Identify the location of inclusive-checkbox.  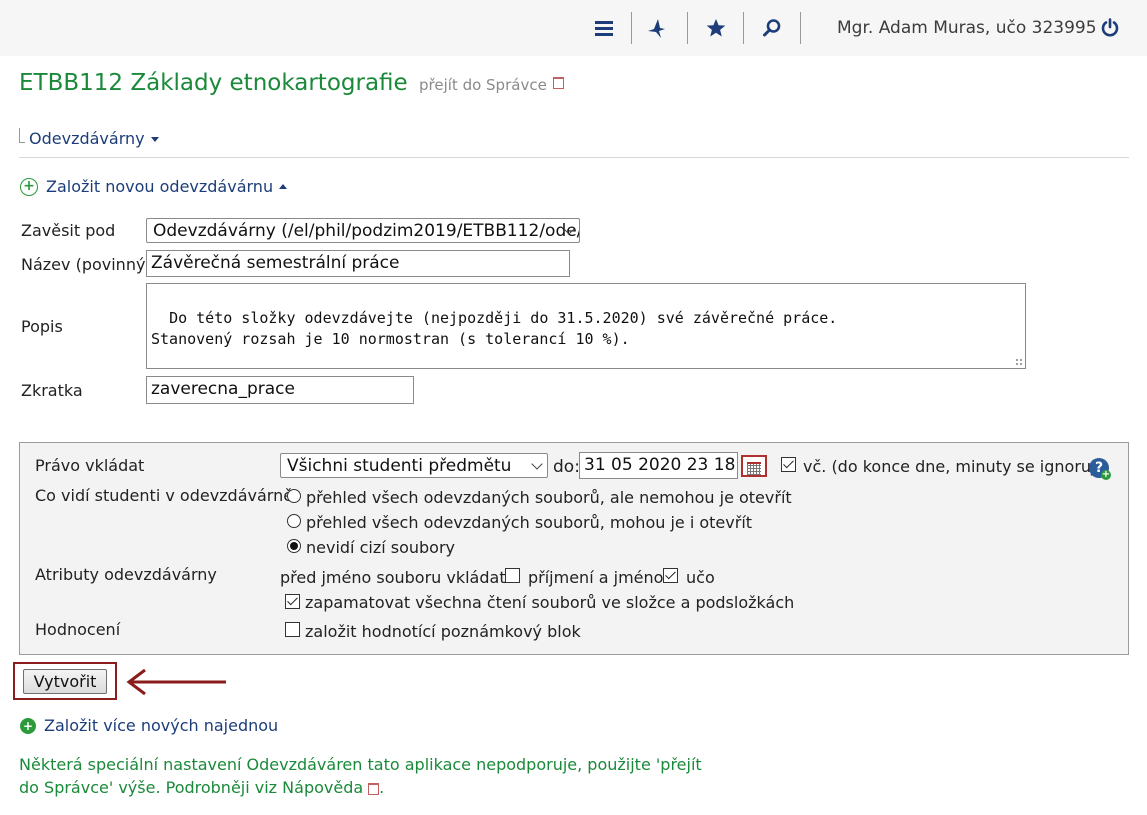
(788, 464).